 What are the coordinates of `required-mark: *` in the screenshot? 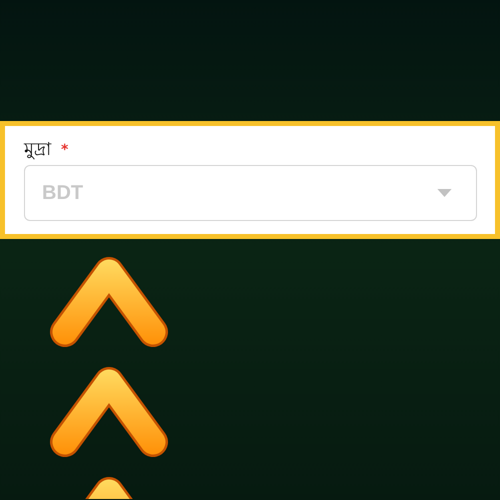 It's located at (64, 150).